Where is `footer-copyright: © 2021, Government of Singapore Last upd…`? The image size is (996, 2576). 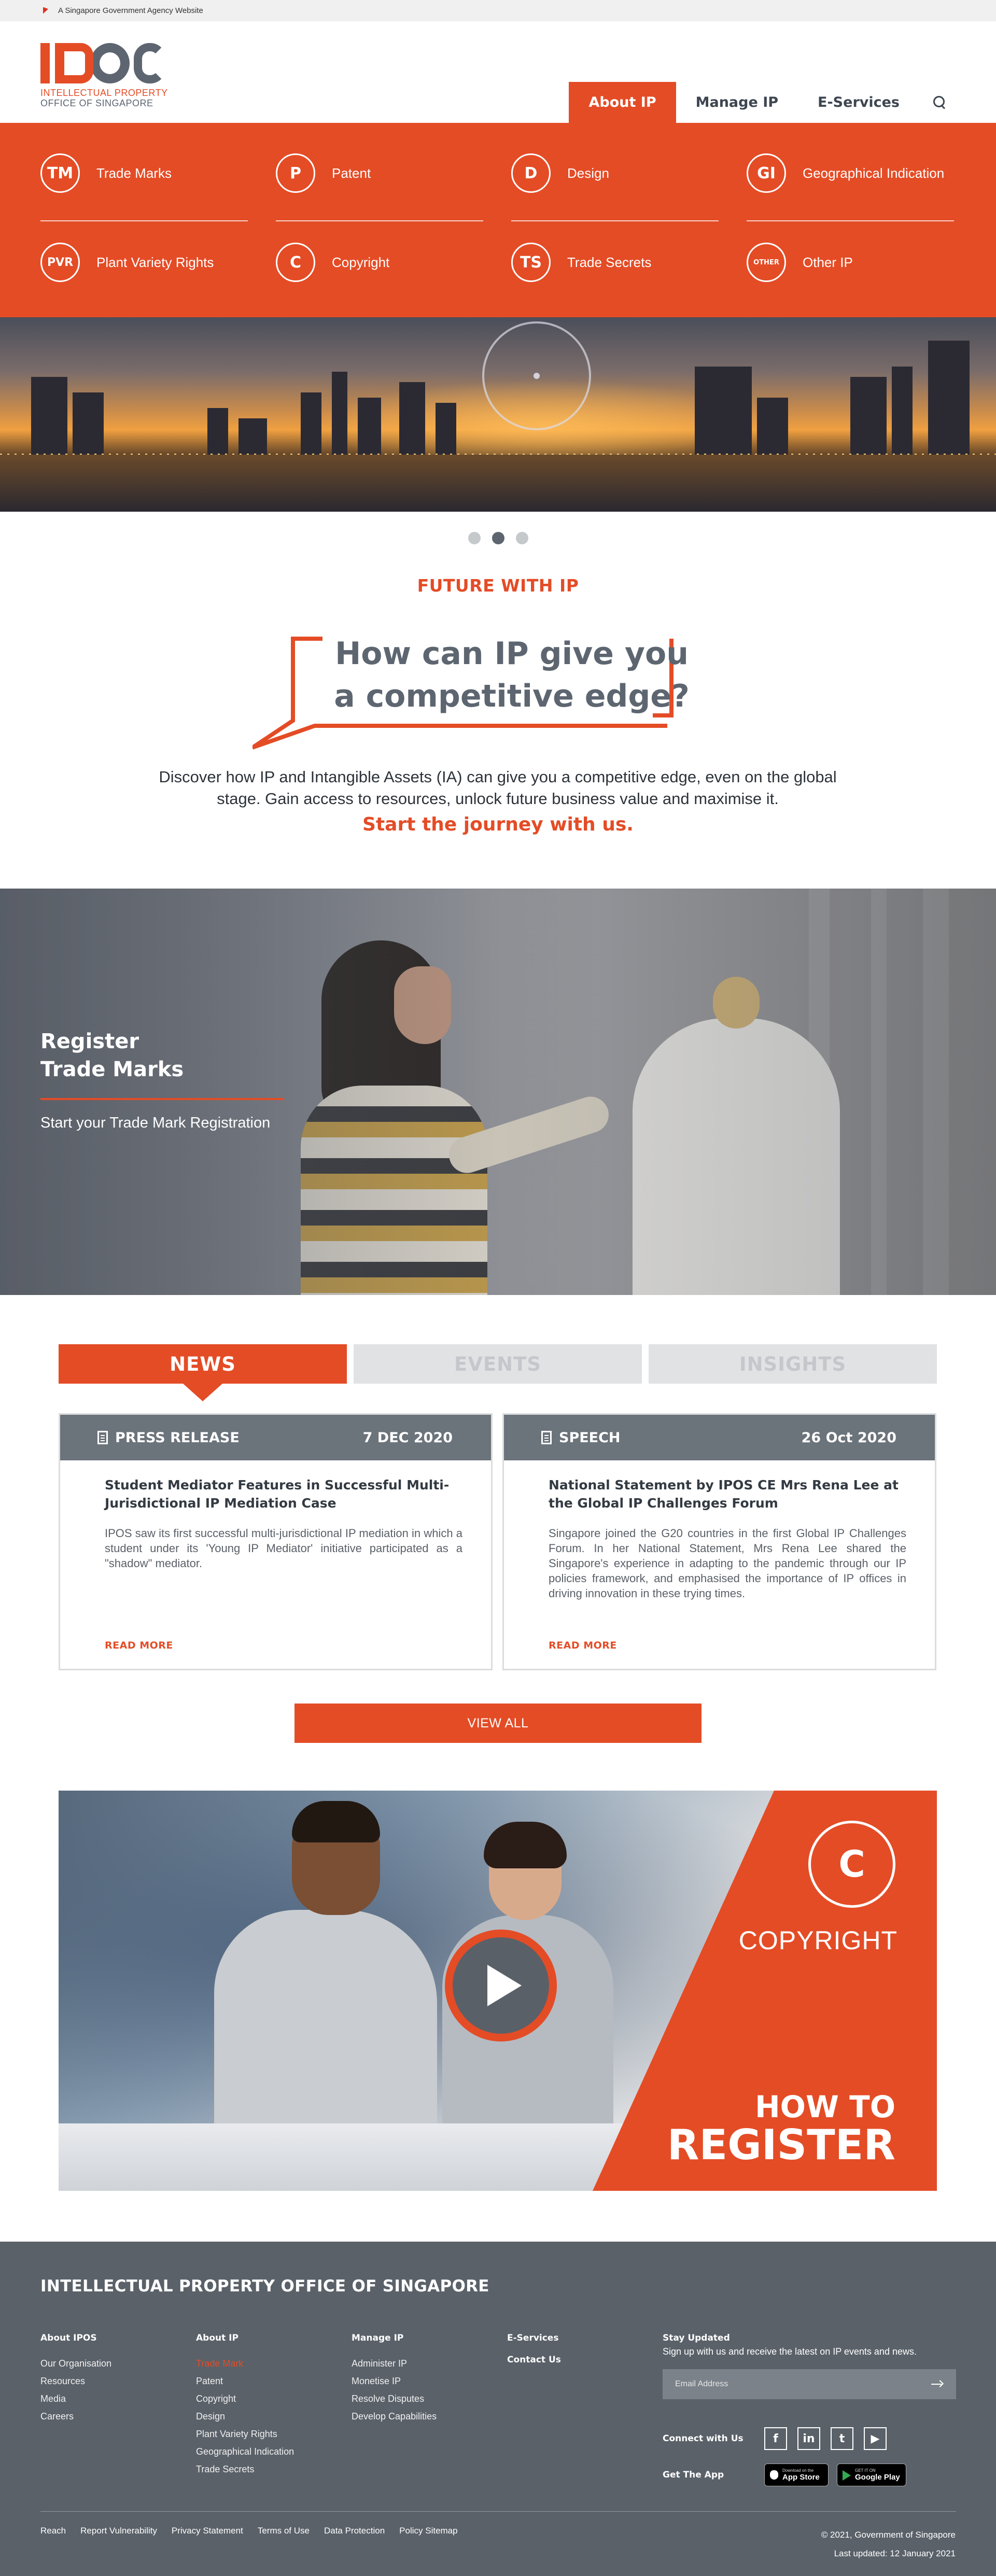 footer-copyright: © 2021, Government of Singapore Last upd… is located at coordinates (889, 2544).